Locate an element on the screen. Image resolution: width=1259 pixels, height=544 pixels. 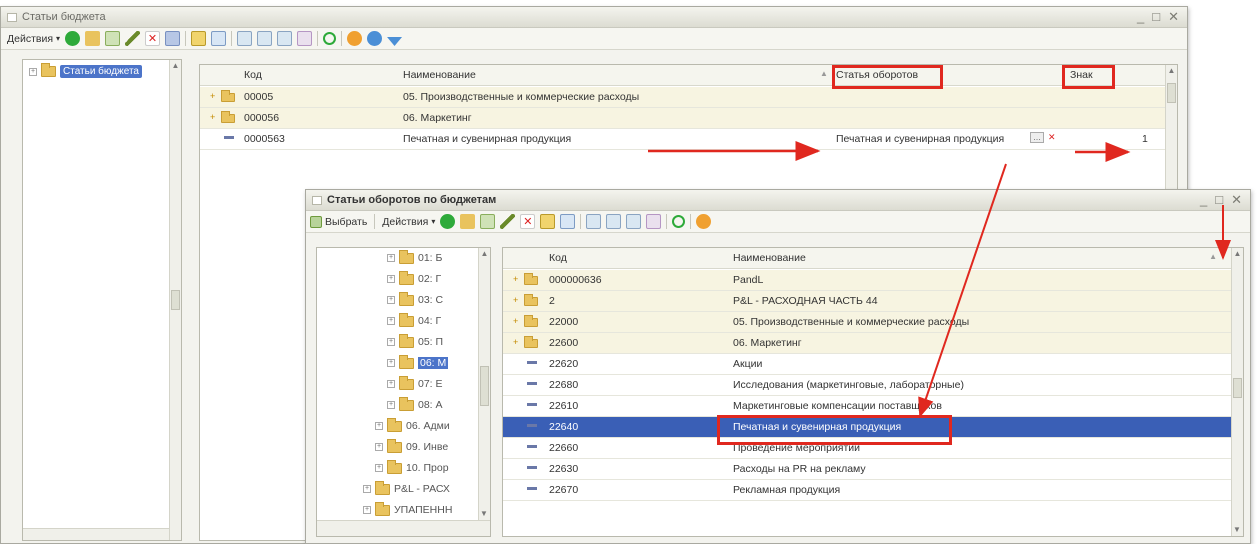
table-row: 22630 Расходы на PR на рекламу is located at coordinates (867, 469).